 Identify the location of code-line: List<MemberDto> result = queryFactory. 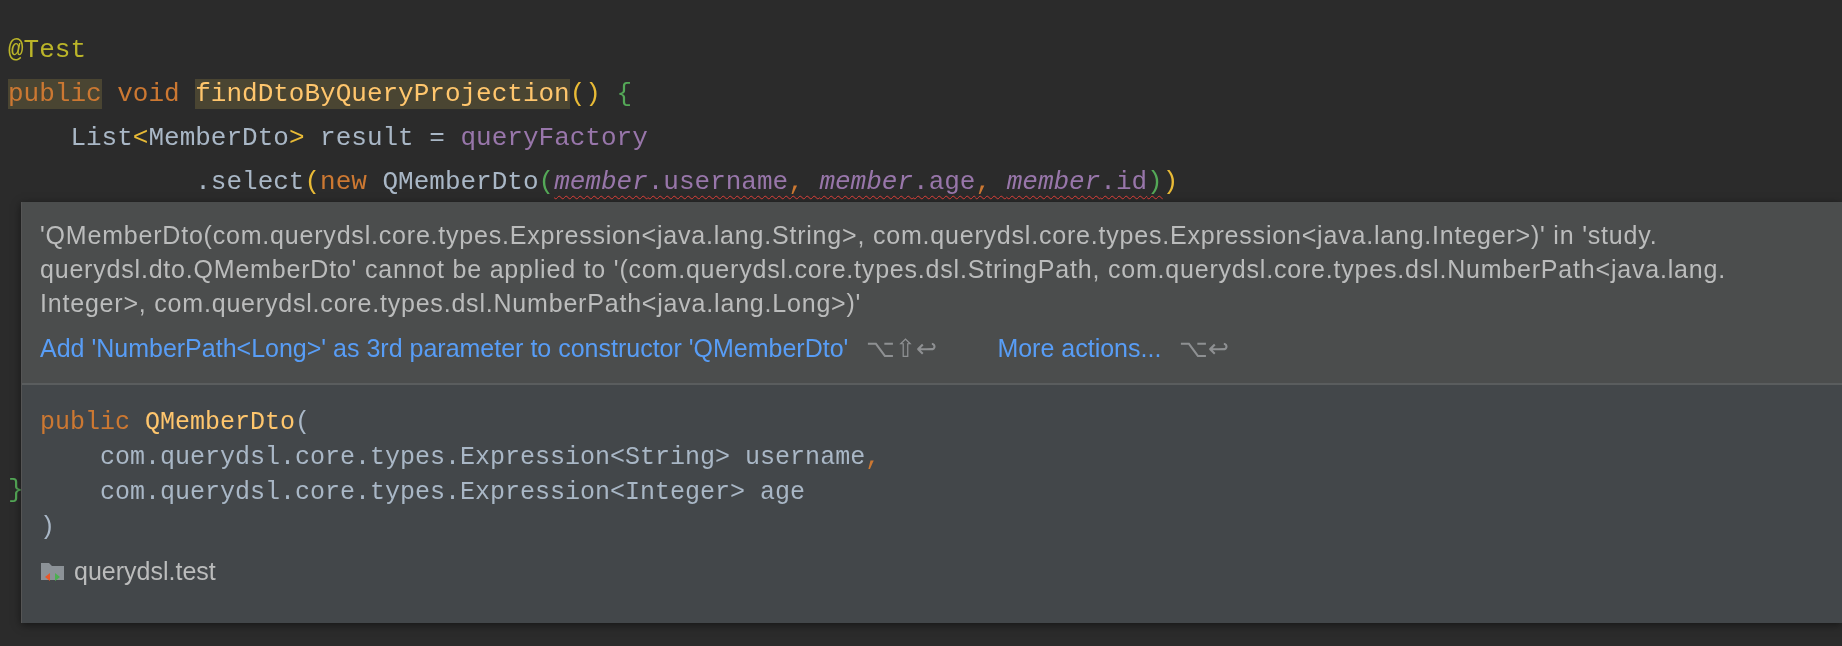
(358, 138).